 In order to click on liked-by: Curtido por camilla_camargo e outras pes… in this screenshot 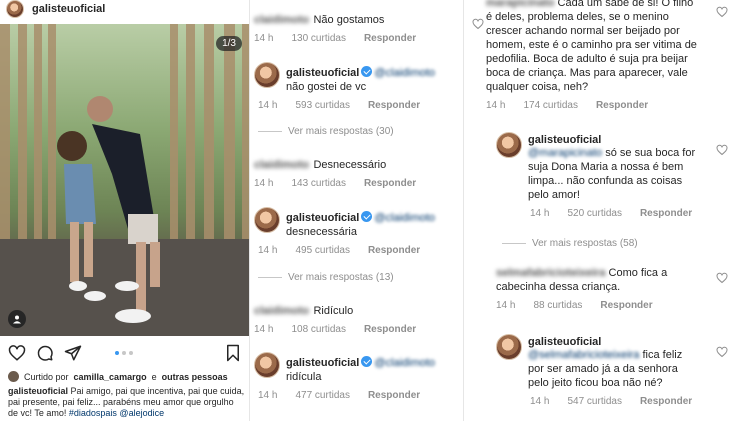, I will do `click(128, 376)`.